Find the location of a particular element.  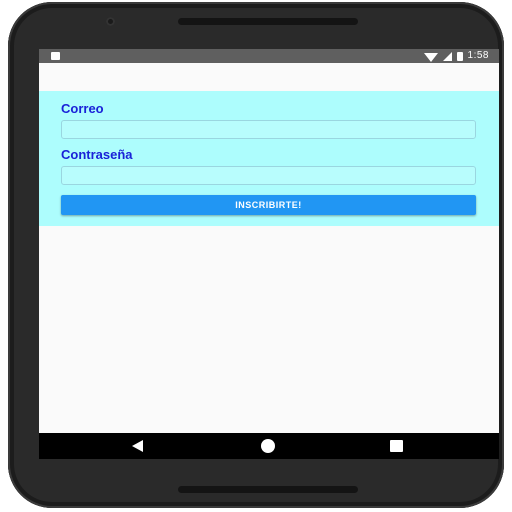

signup-button: INSCRIBIRTE! is located at coordinates (268, 205).